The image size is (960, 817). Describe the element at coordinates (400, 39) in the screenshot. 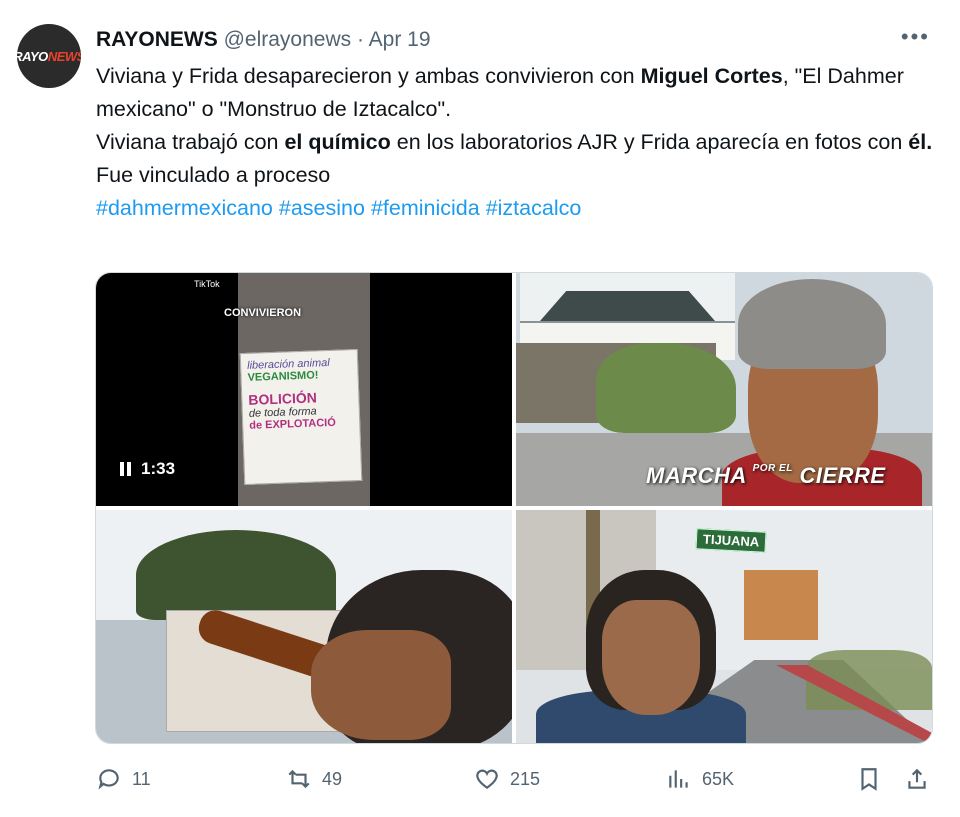

I see `tweet-date: Apr 19` at that location.